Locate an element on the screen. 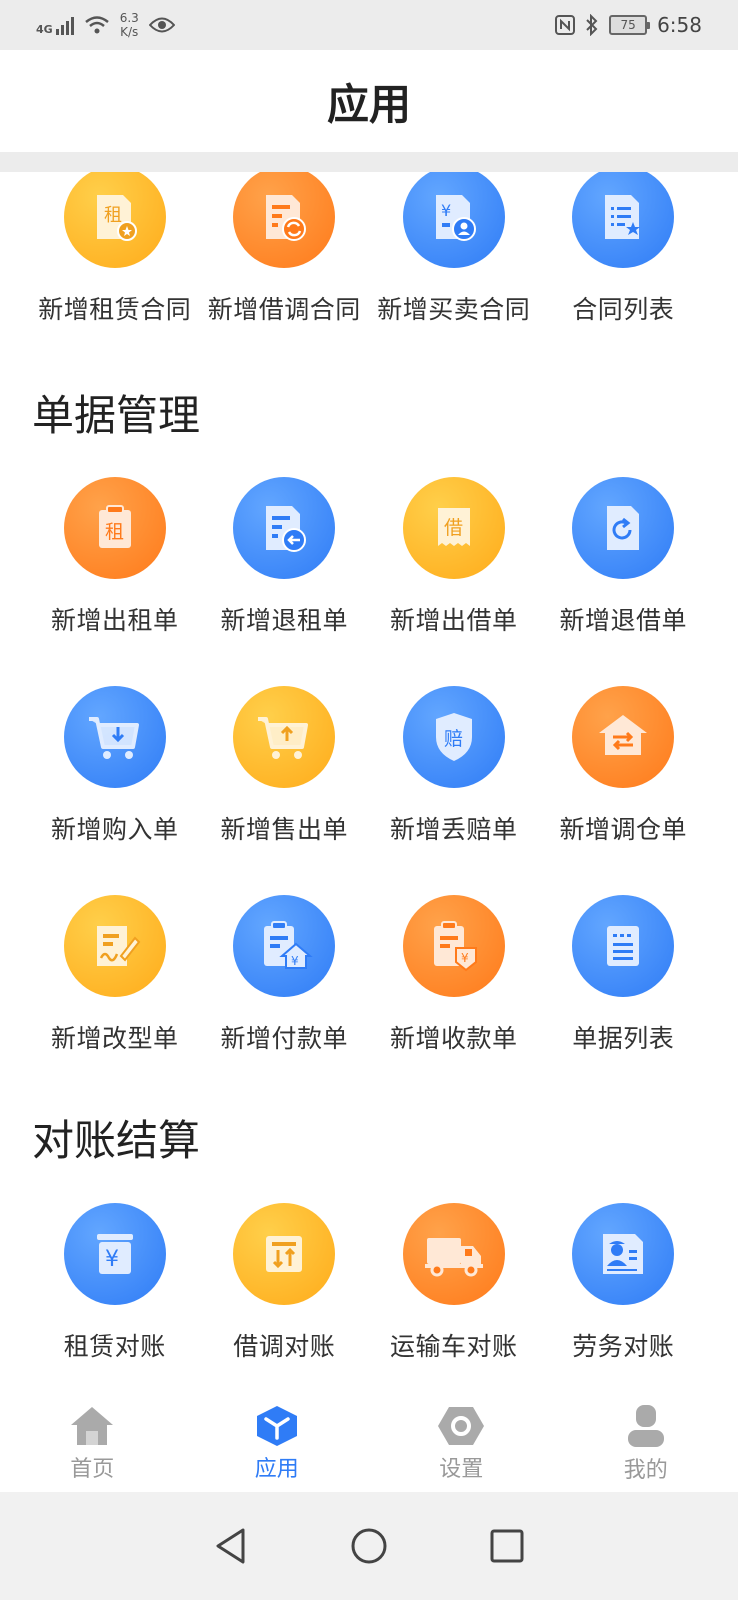 The image size is (738, 1600). tile-document-list: 单据列表 is located at coordinates (624, 975).